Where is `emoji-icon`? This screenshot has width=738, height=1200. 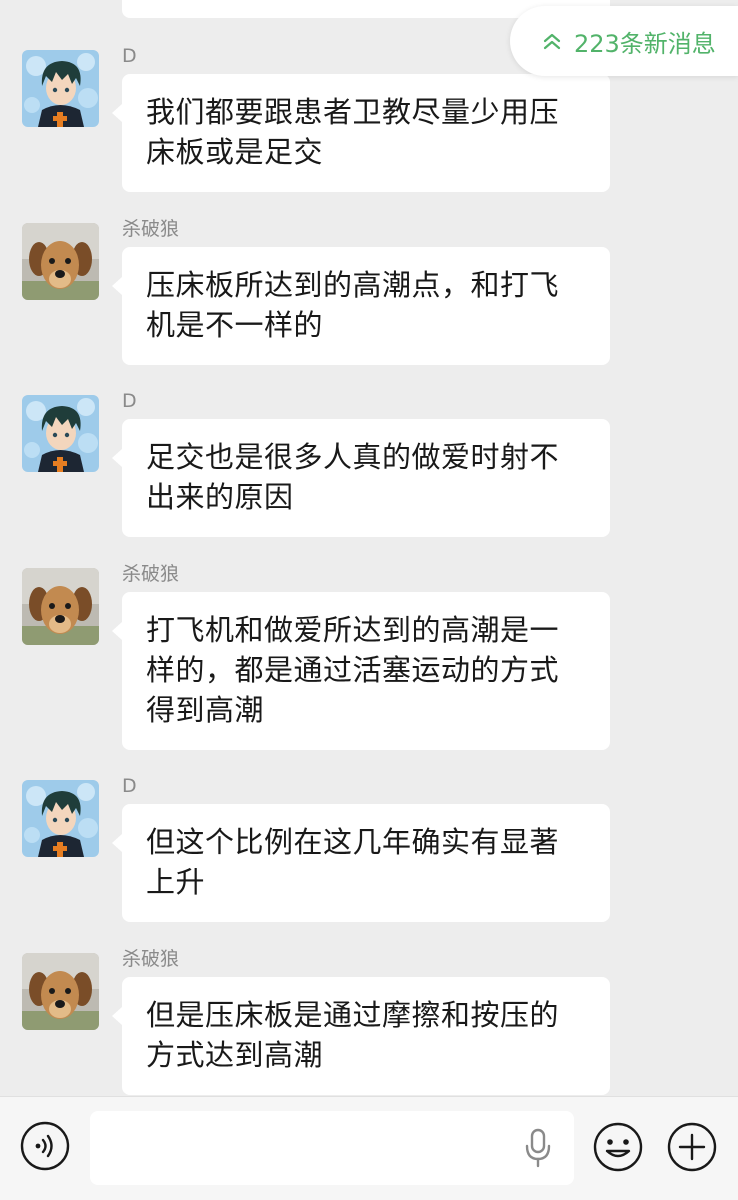
emoji-icon is located at coordinates (618, 1147).